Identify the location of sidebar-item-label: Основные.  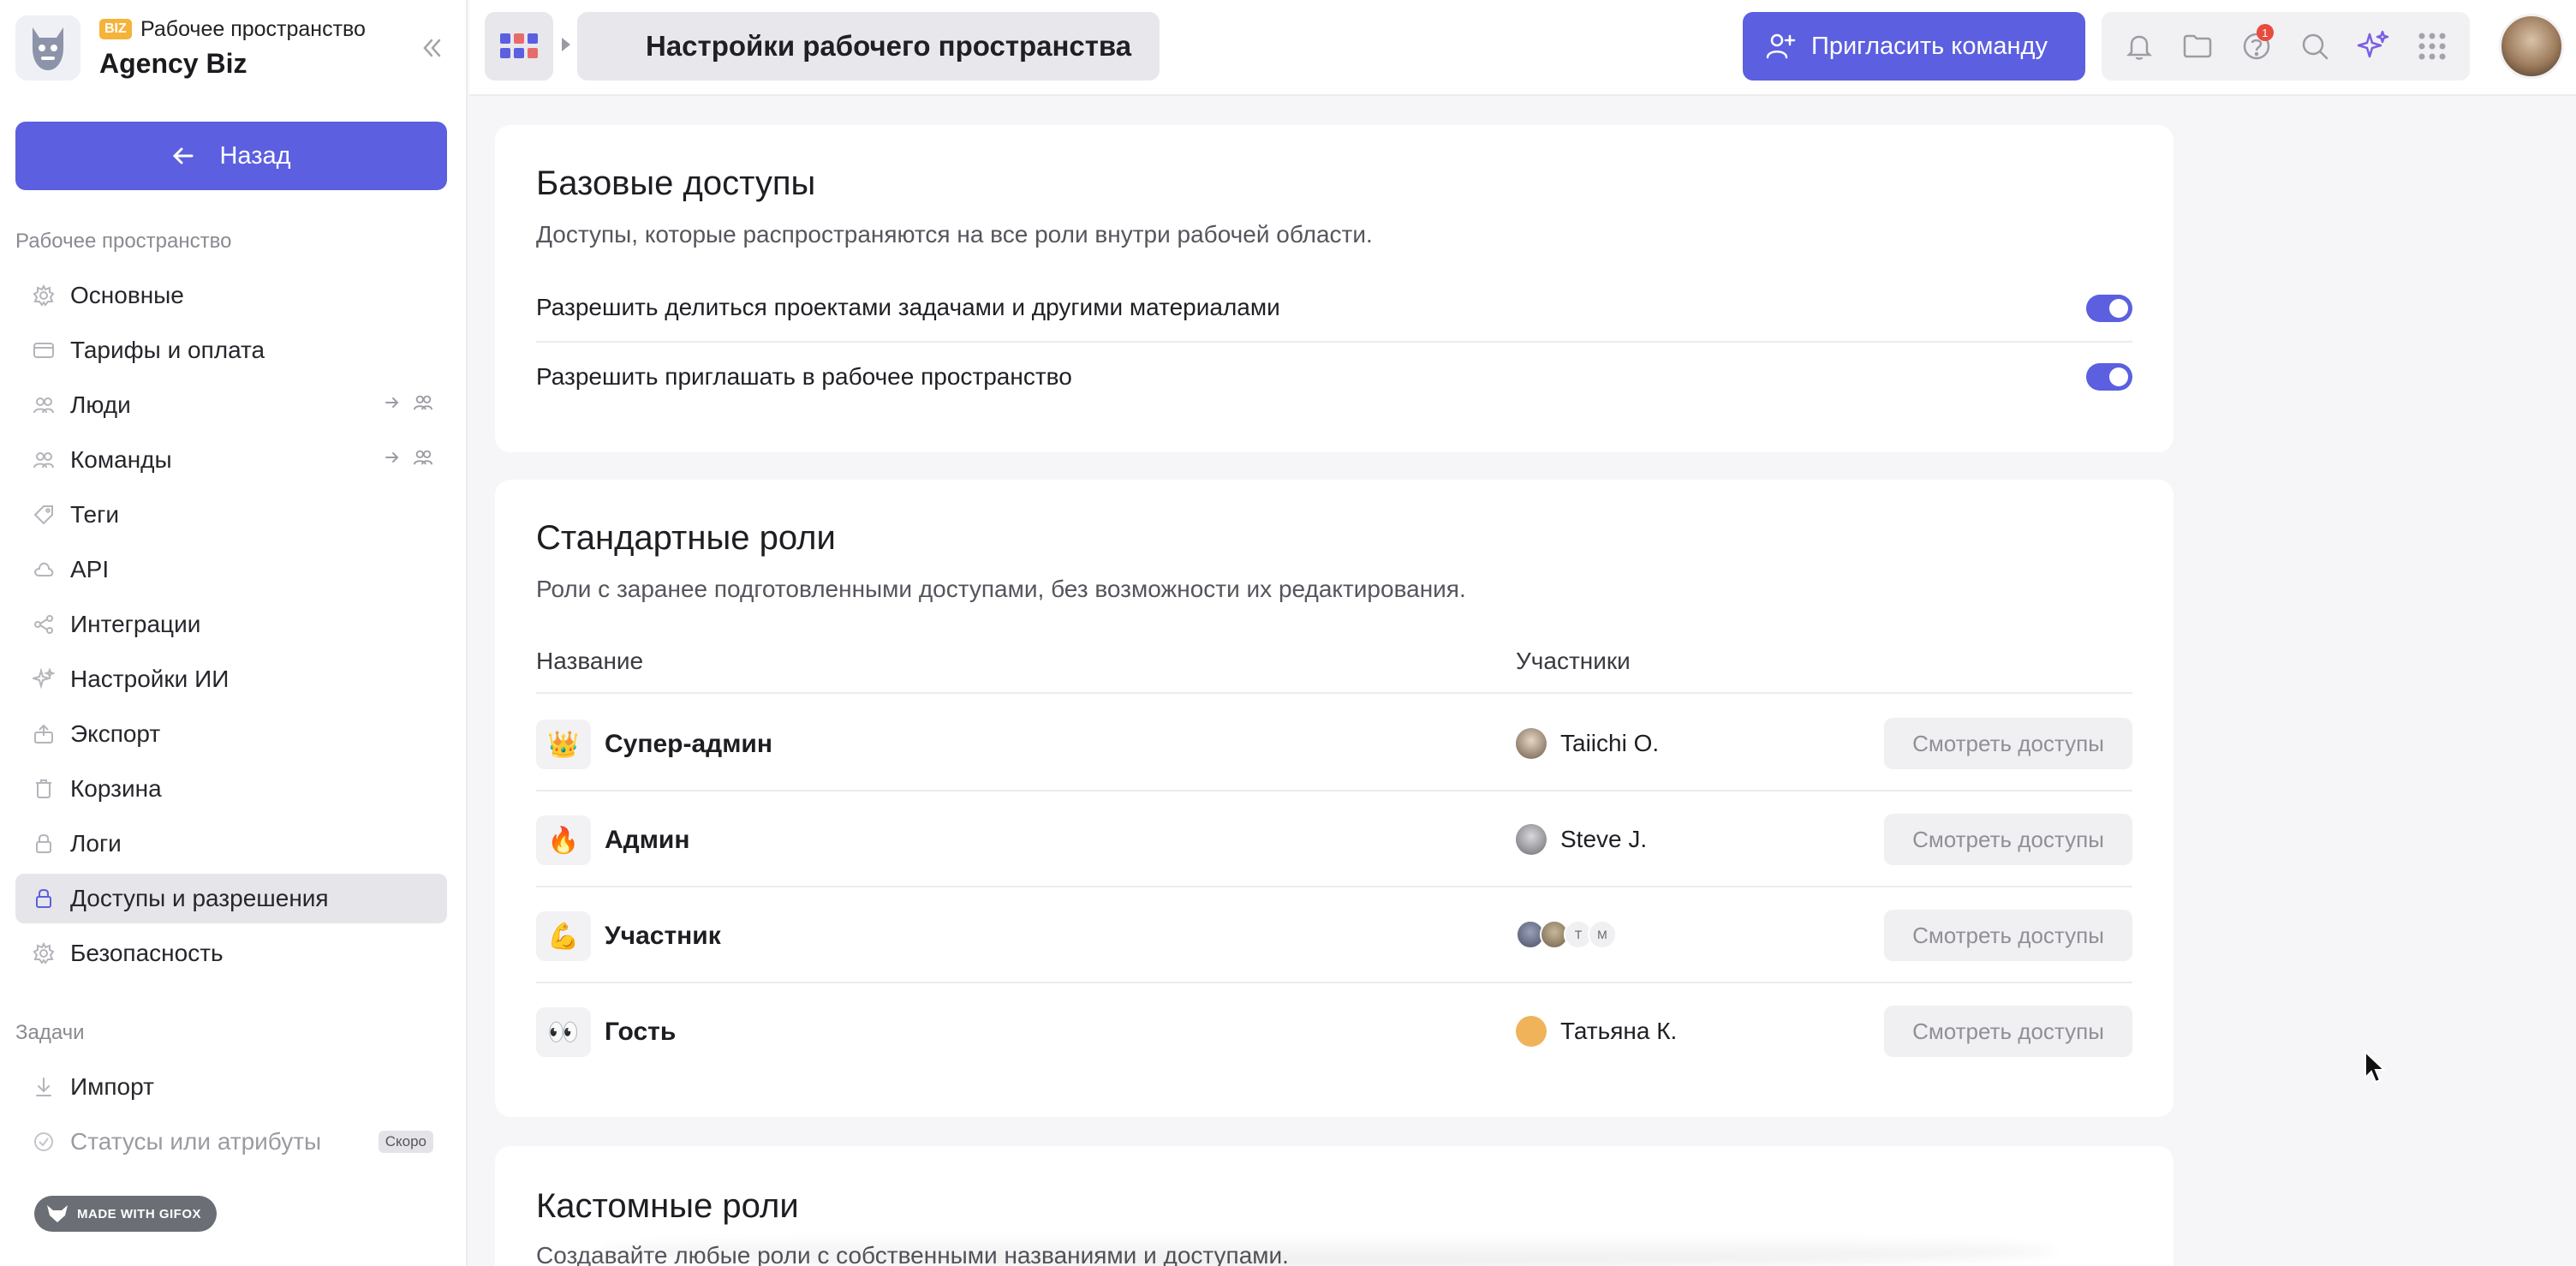
(127, 295).